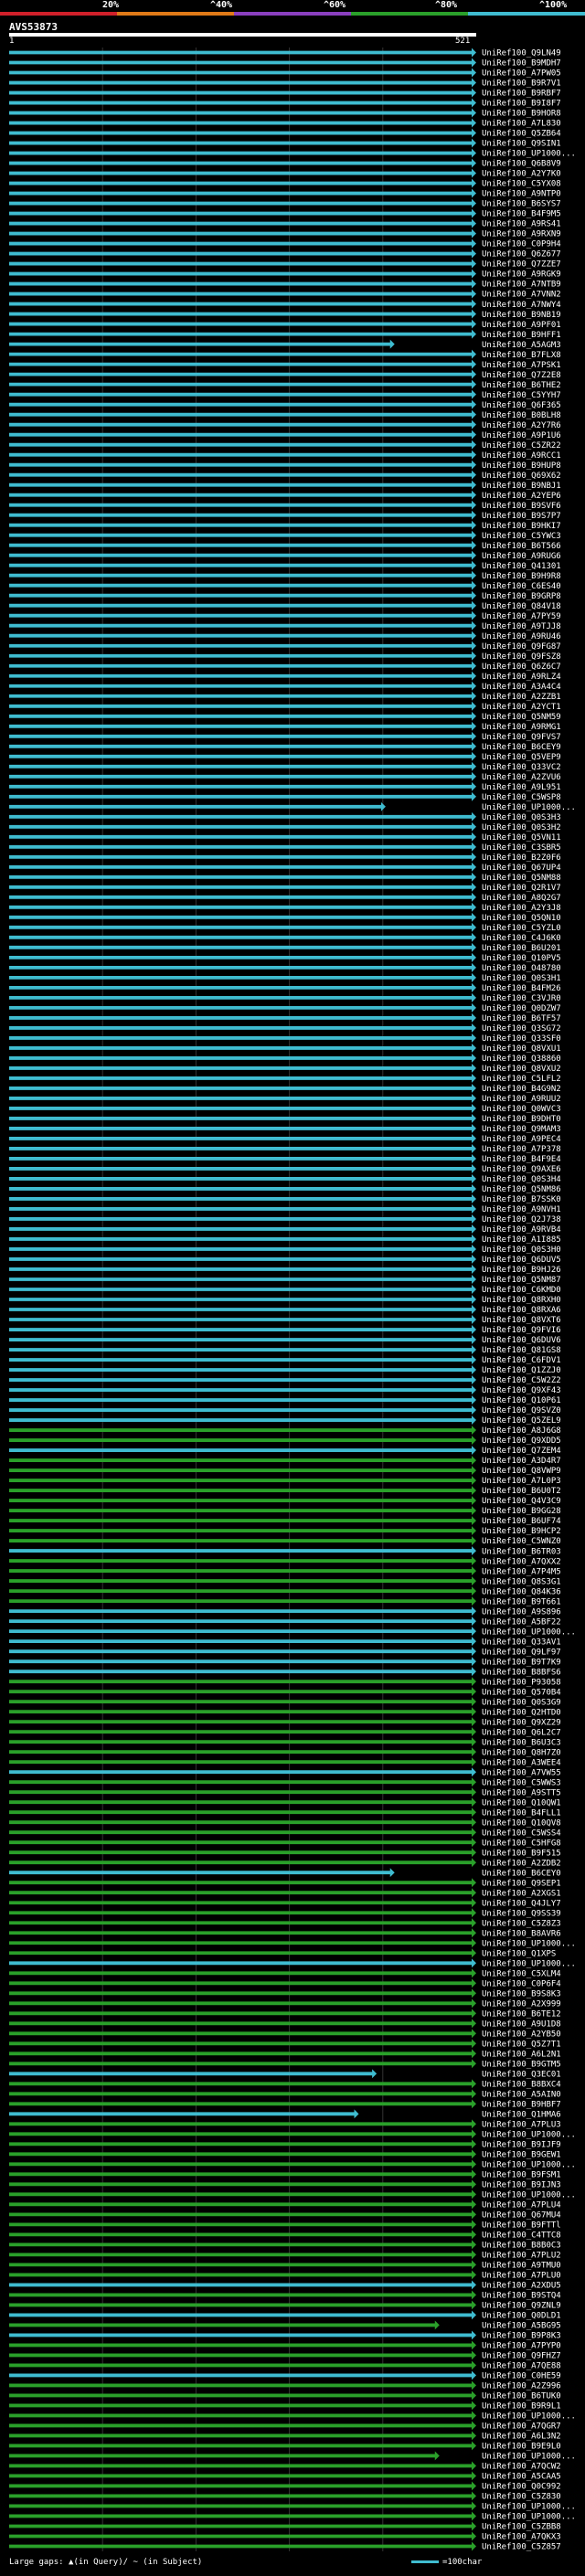  Describe the element at coordinates (521, 2527) in the screenshot. I see `hit-label: UniRef100_C5ZBB8` at that location.